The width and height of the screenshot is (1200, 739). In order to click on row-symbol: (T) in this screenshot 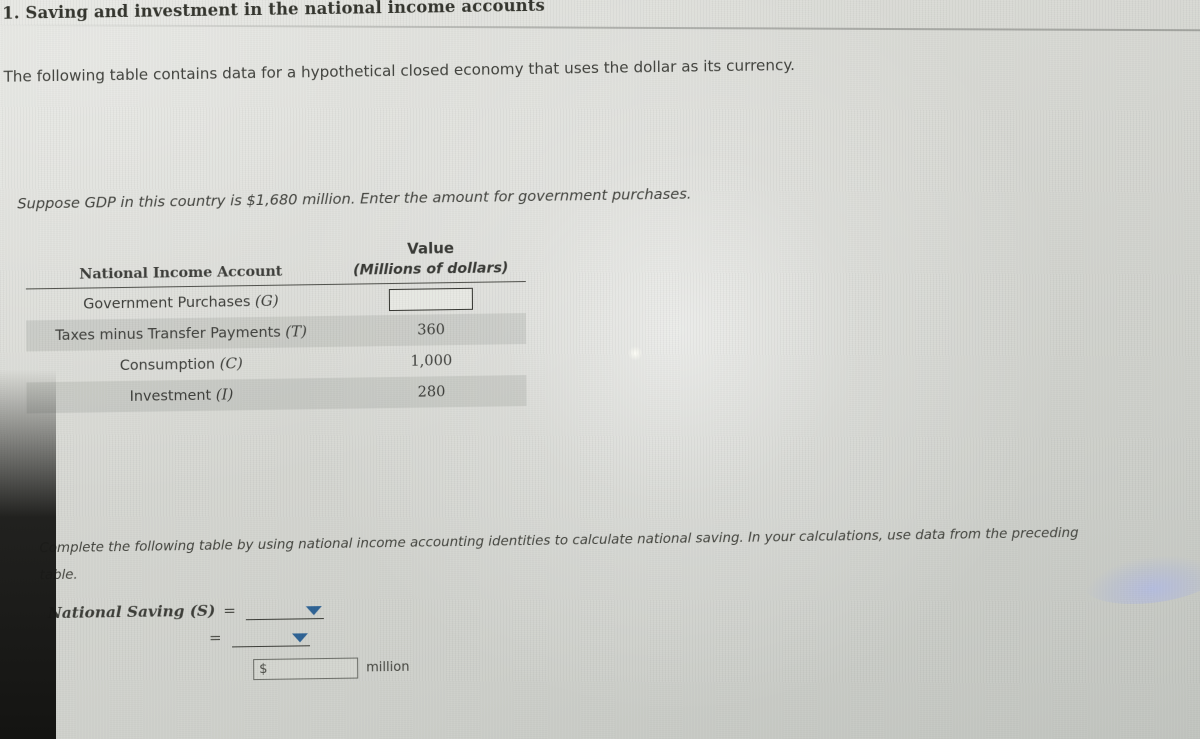, I will do `click(296, 331)`.